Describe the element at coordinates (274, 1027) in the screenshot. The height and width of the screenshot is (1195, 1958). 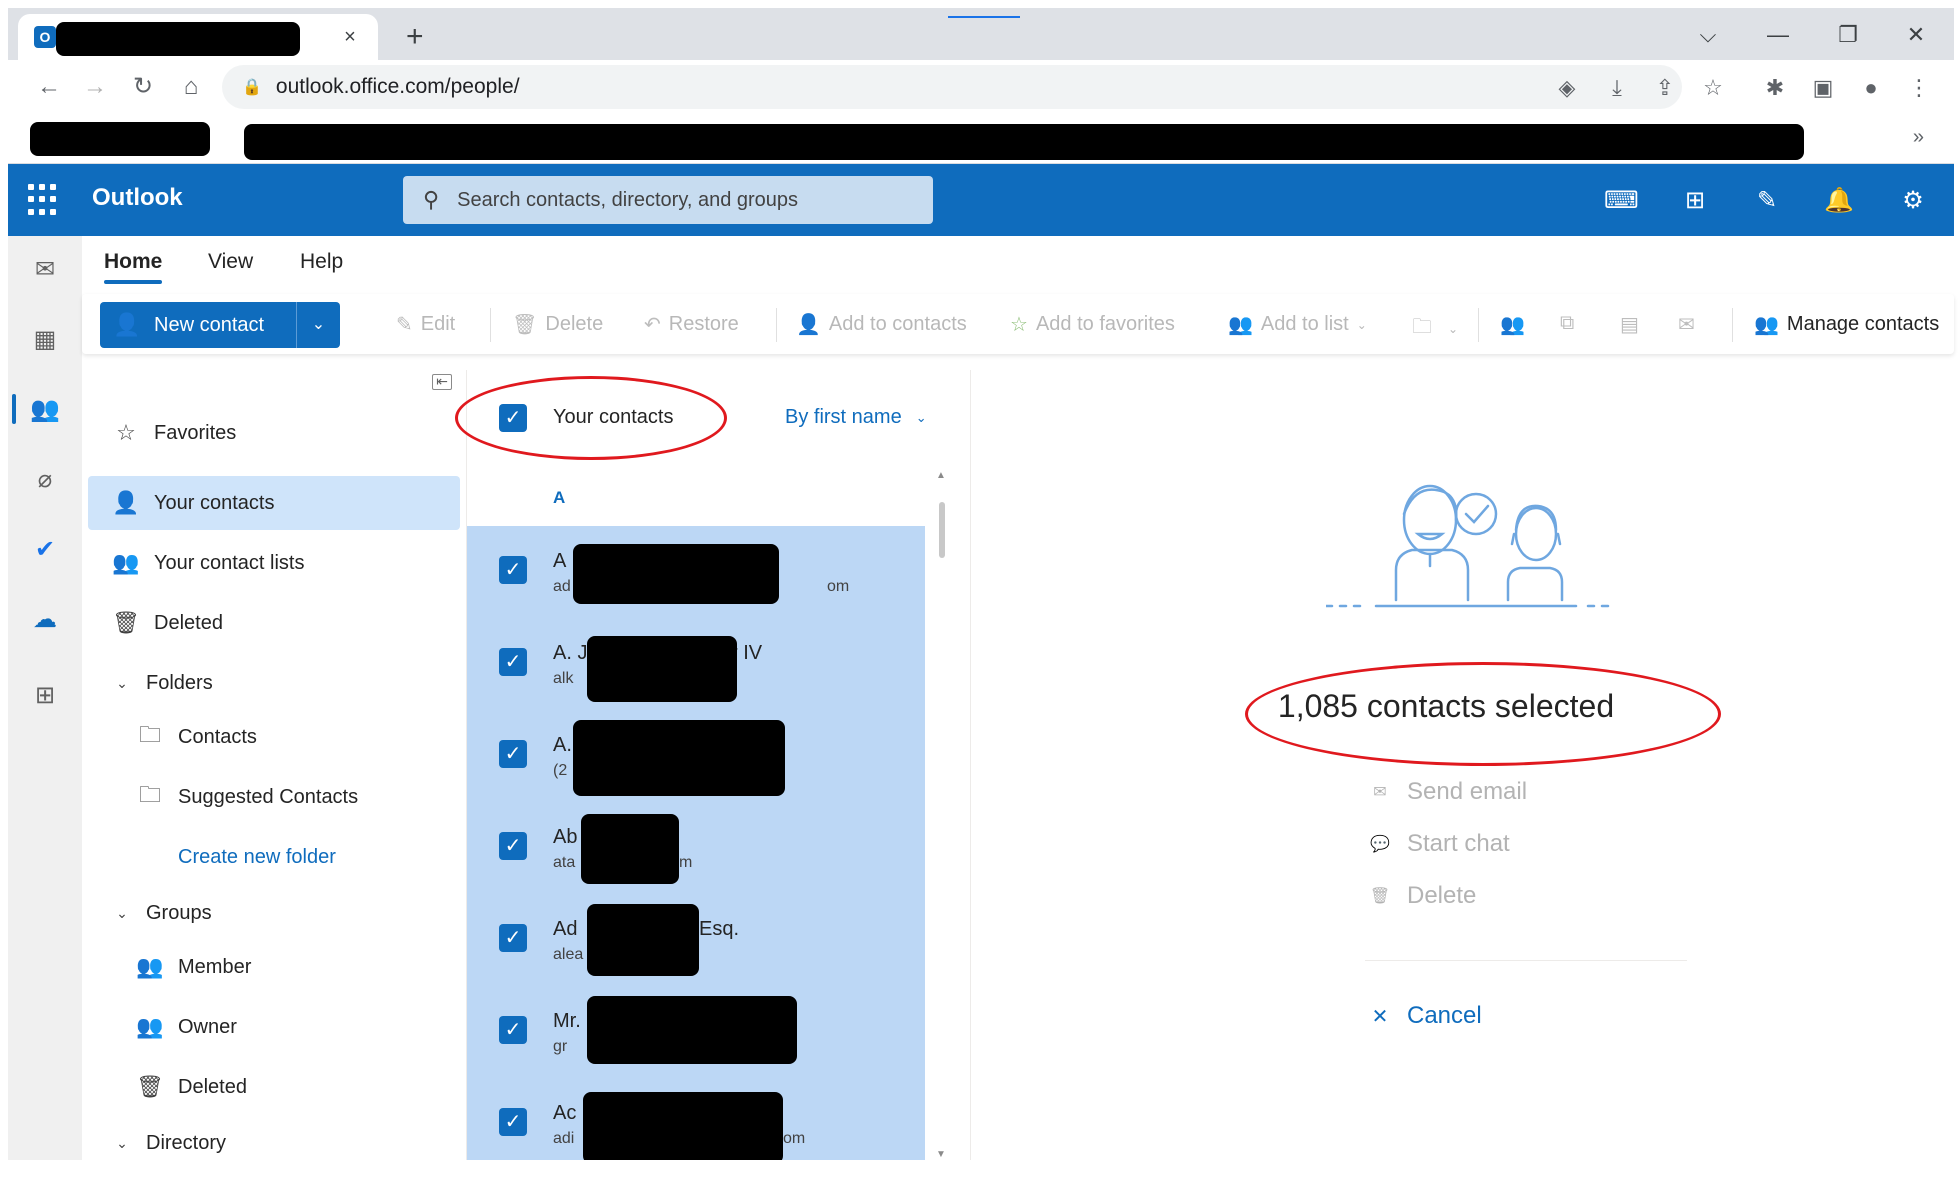
I see `nav-groups-owner: 👥 Owner` at that location.